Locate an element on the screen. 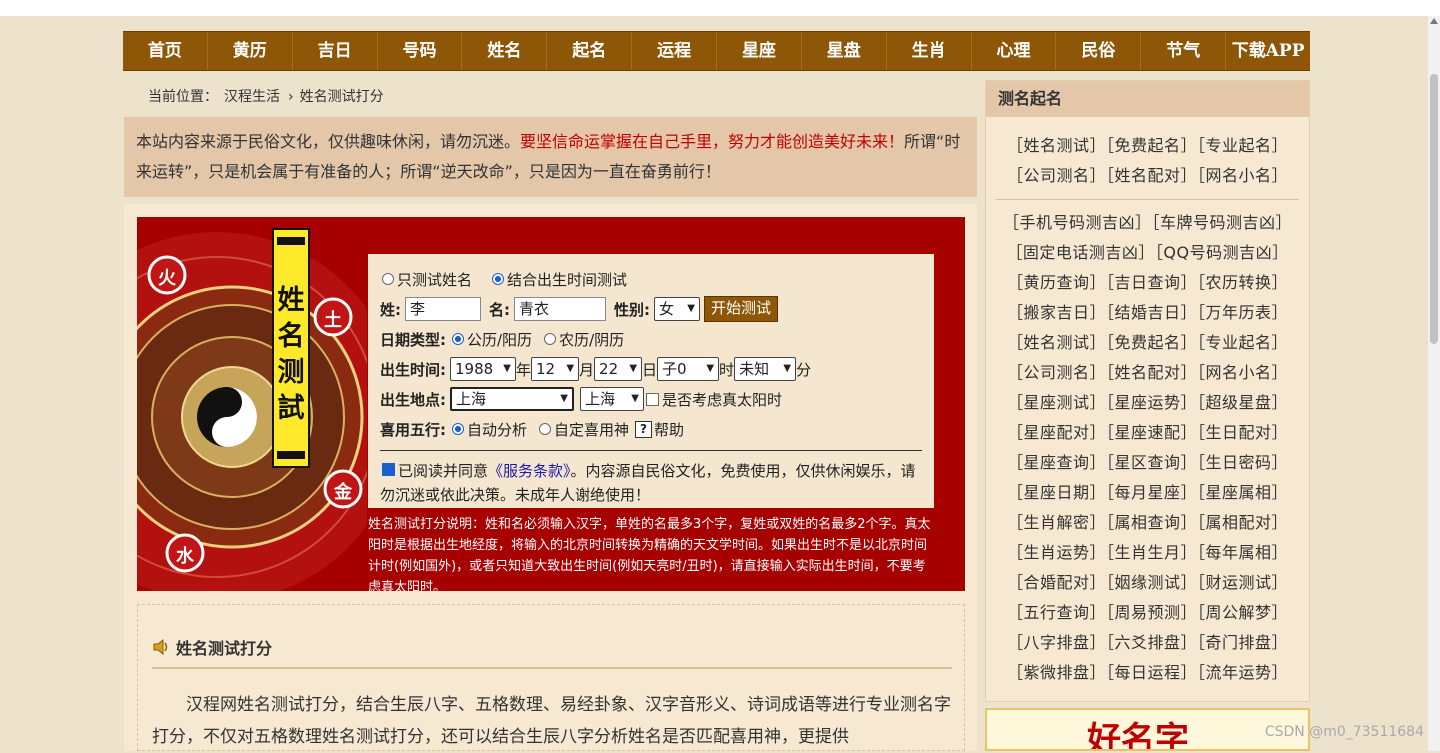 The image size is (1440, 753). year-select: 1988 ▼ is located at coordinates (483, 369).